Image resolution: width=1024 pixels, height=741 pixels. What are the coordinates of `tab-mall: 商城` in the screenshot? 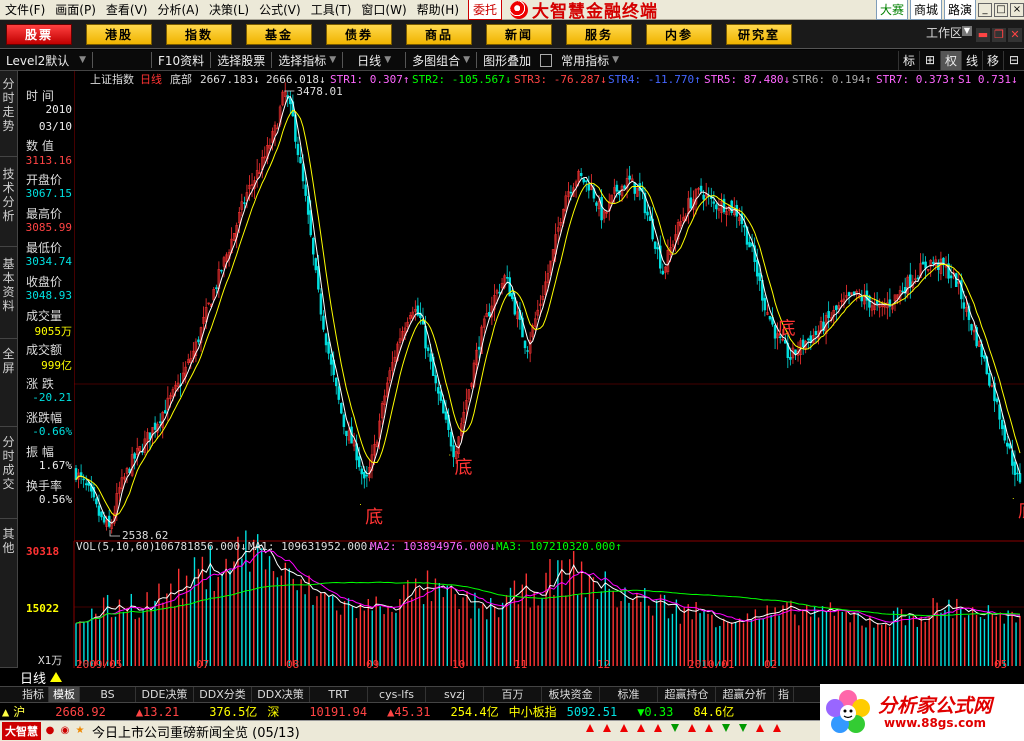 It's located at (925, 10).